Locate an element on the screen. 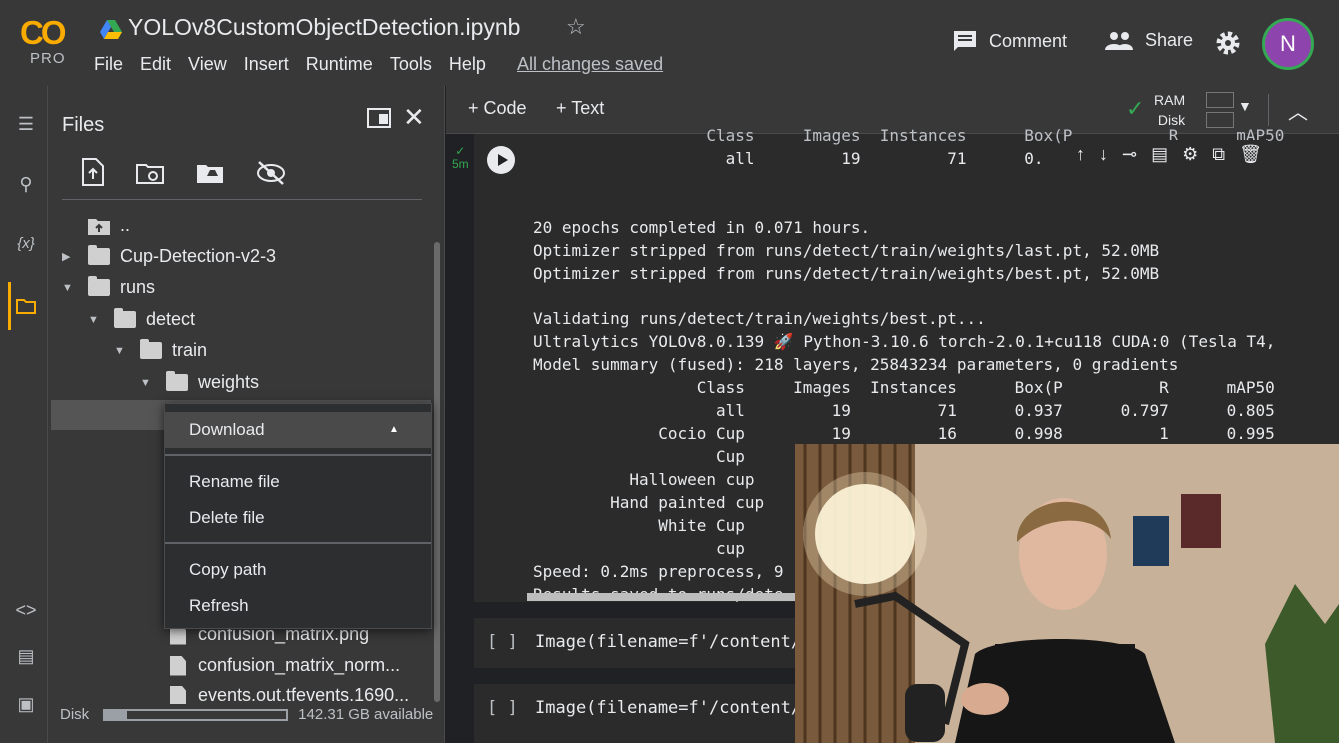 Image resolution: width=1339 pixels, height=743 pixels. delete-icon: 🗑 is located at coordinates (1250, 154).